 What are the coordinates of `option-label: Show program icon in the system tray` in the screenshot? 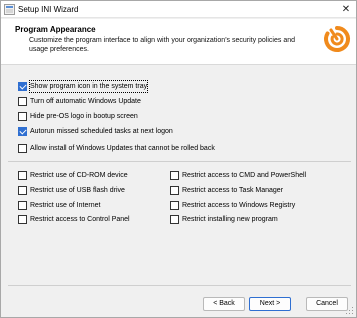 It's located at (88, 86).